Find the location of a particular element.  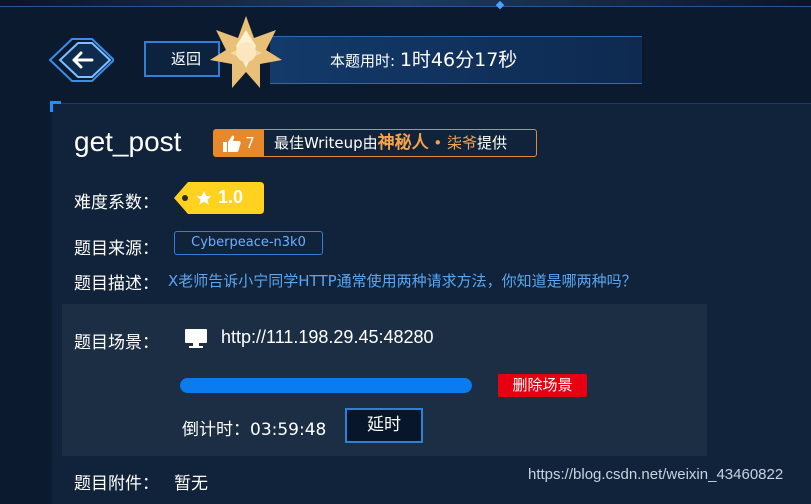

challenge-title: get_post is located at coordinates (128, 141).